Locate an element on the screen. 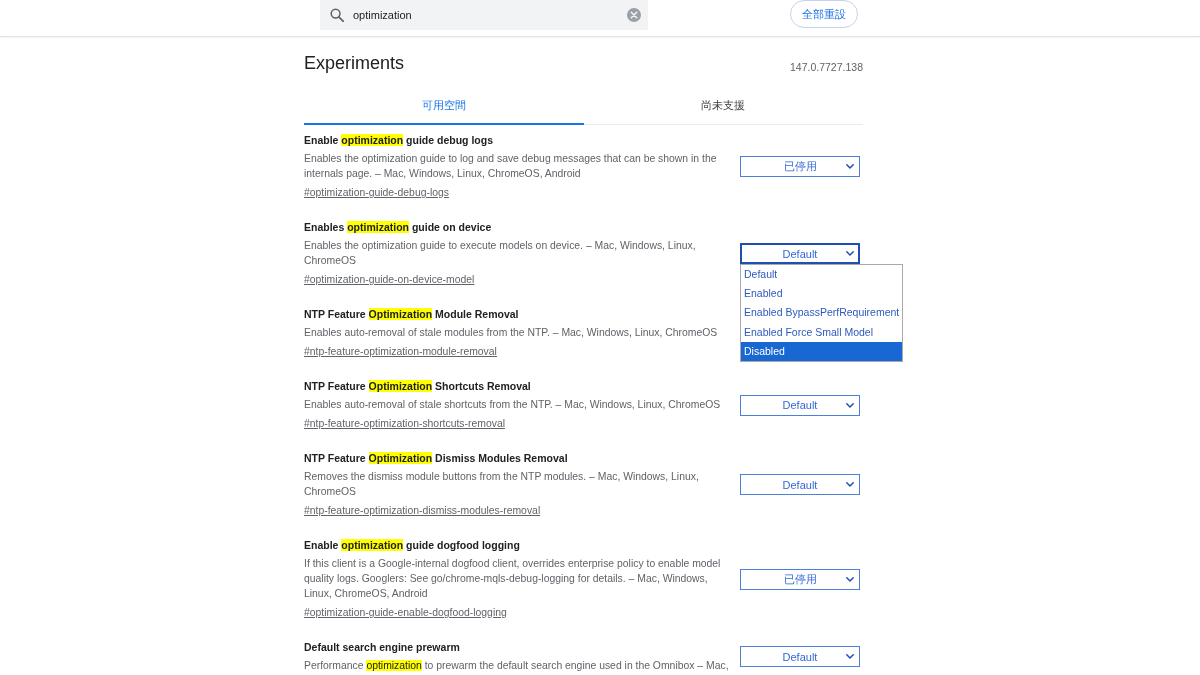  tab: 尚未支援 is located at coordinates (723, 100).